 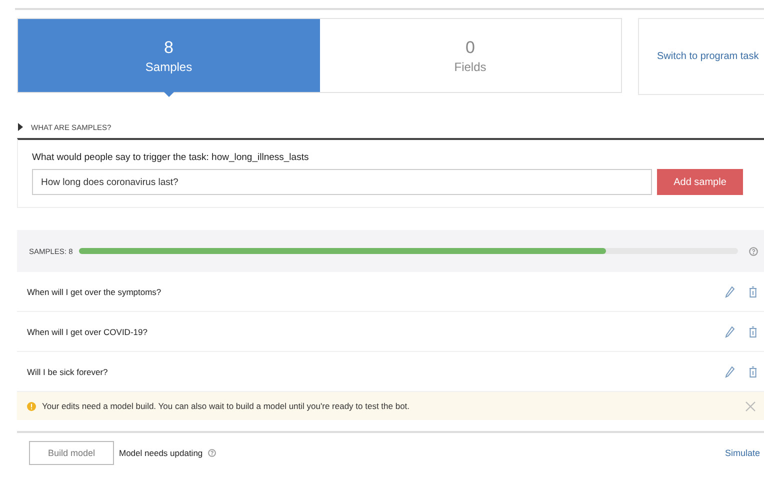 I want to click on form-prompt: What would people say to trigger the task: how_long_illness_lasts, so click(x=171, y=157).